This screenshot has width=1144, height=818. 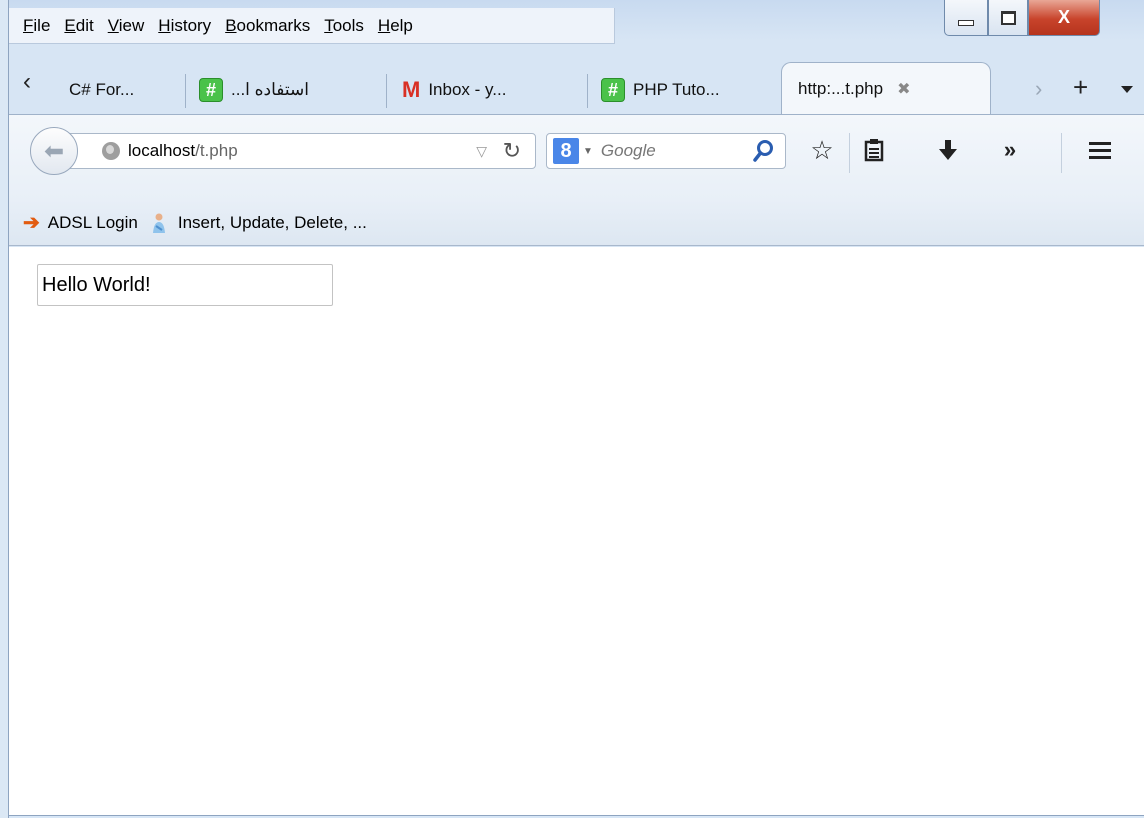 I want to click on person-icon, so click(x=158, y=223).